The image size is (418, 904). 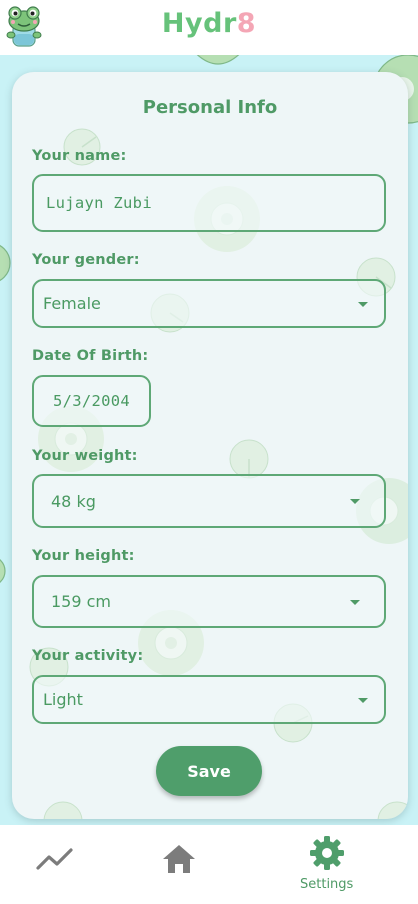 What do you see at coordinates (209, 864) in the screenshot?
I see `bottom-navigation: Settings` at bounding box center [209, 864].